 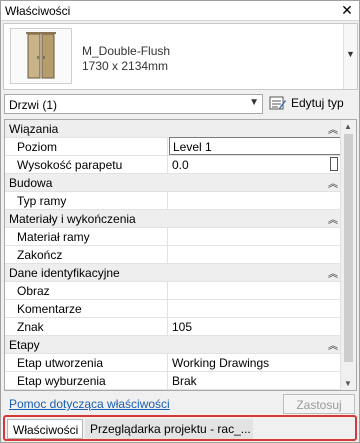 I want to click on group-label: Wiązania, so click(x=34, y=129).